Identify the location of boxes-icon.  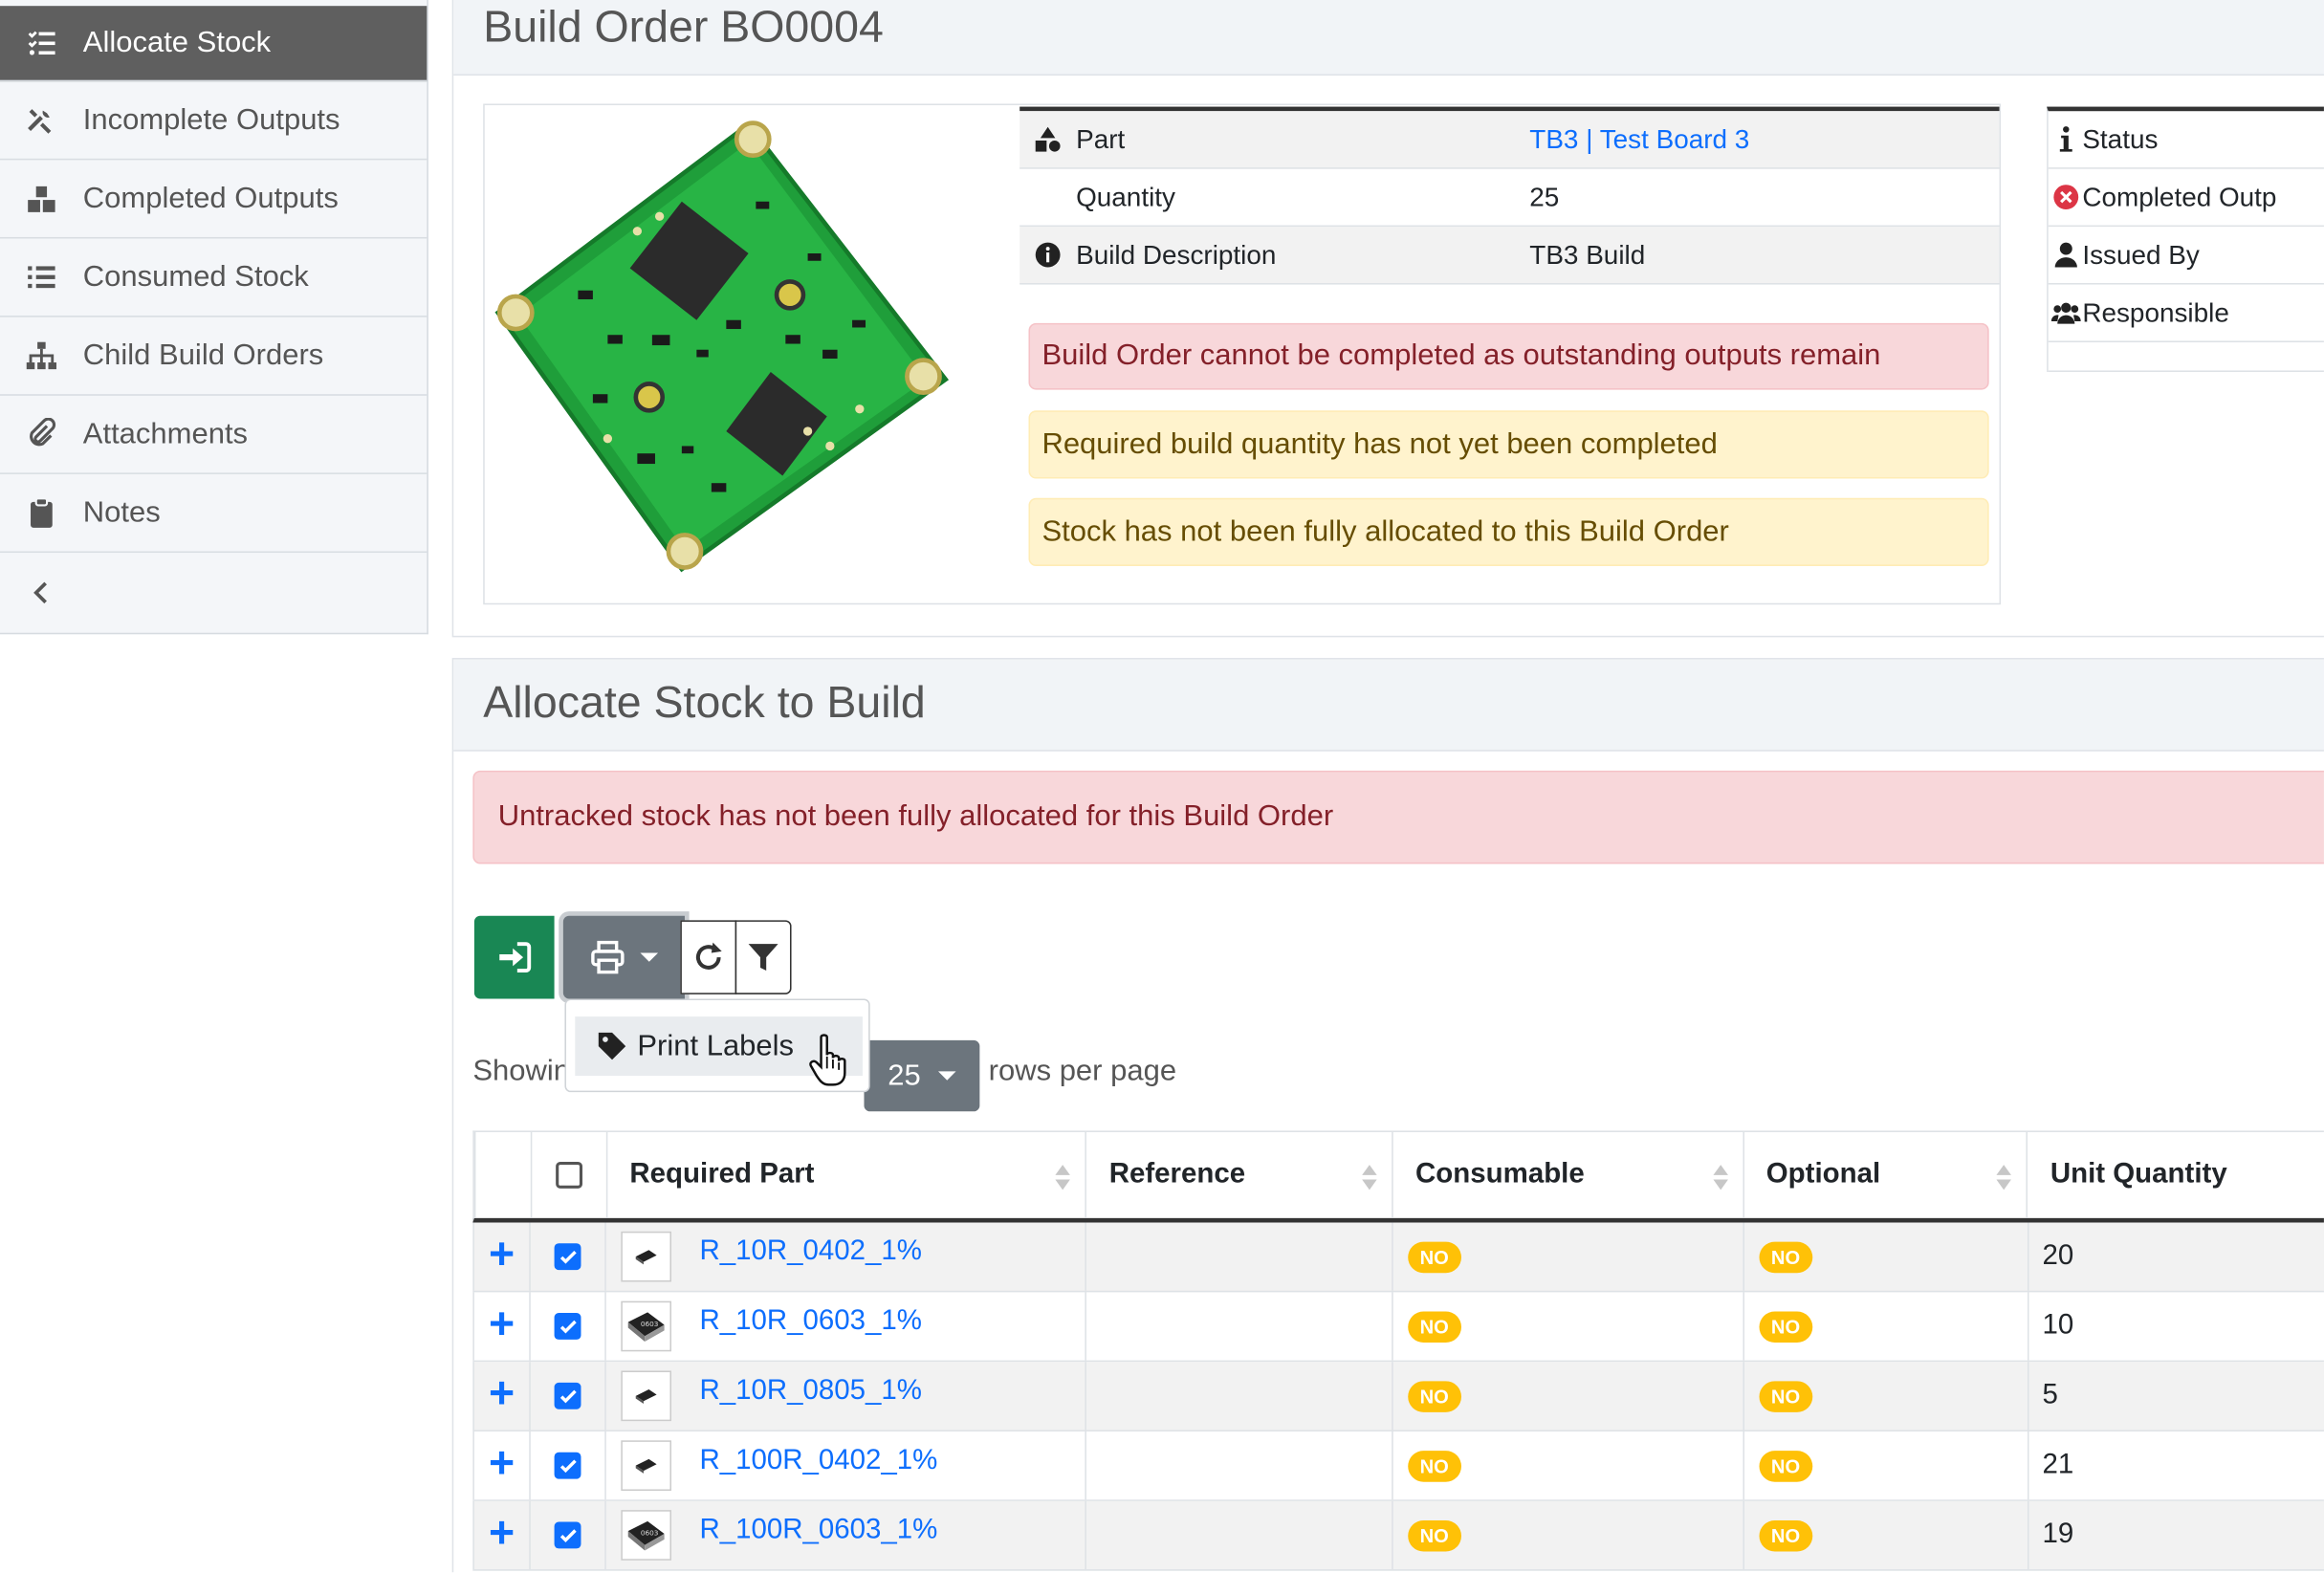
(41, 199).